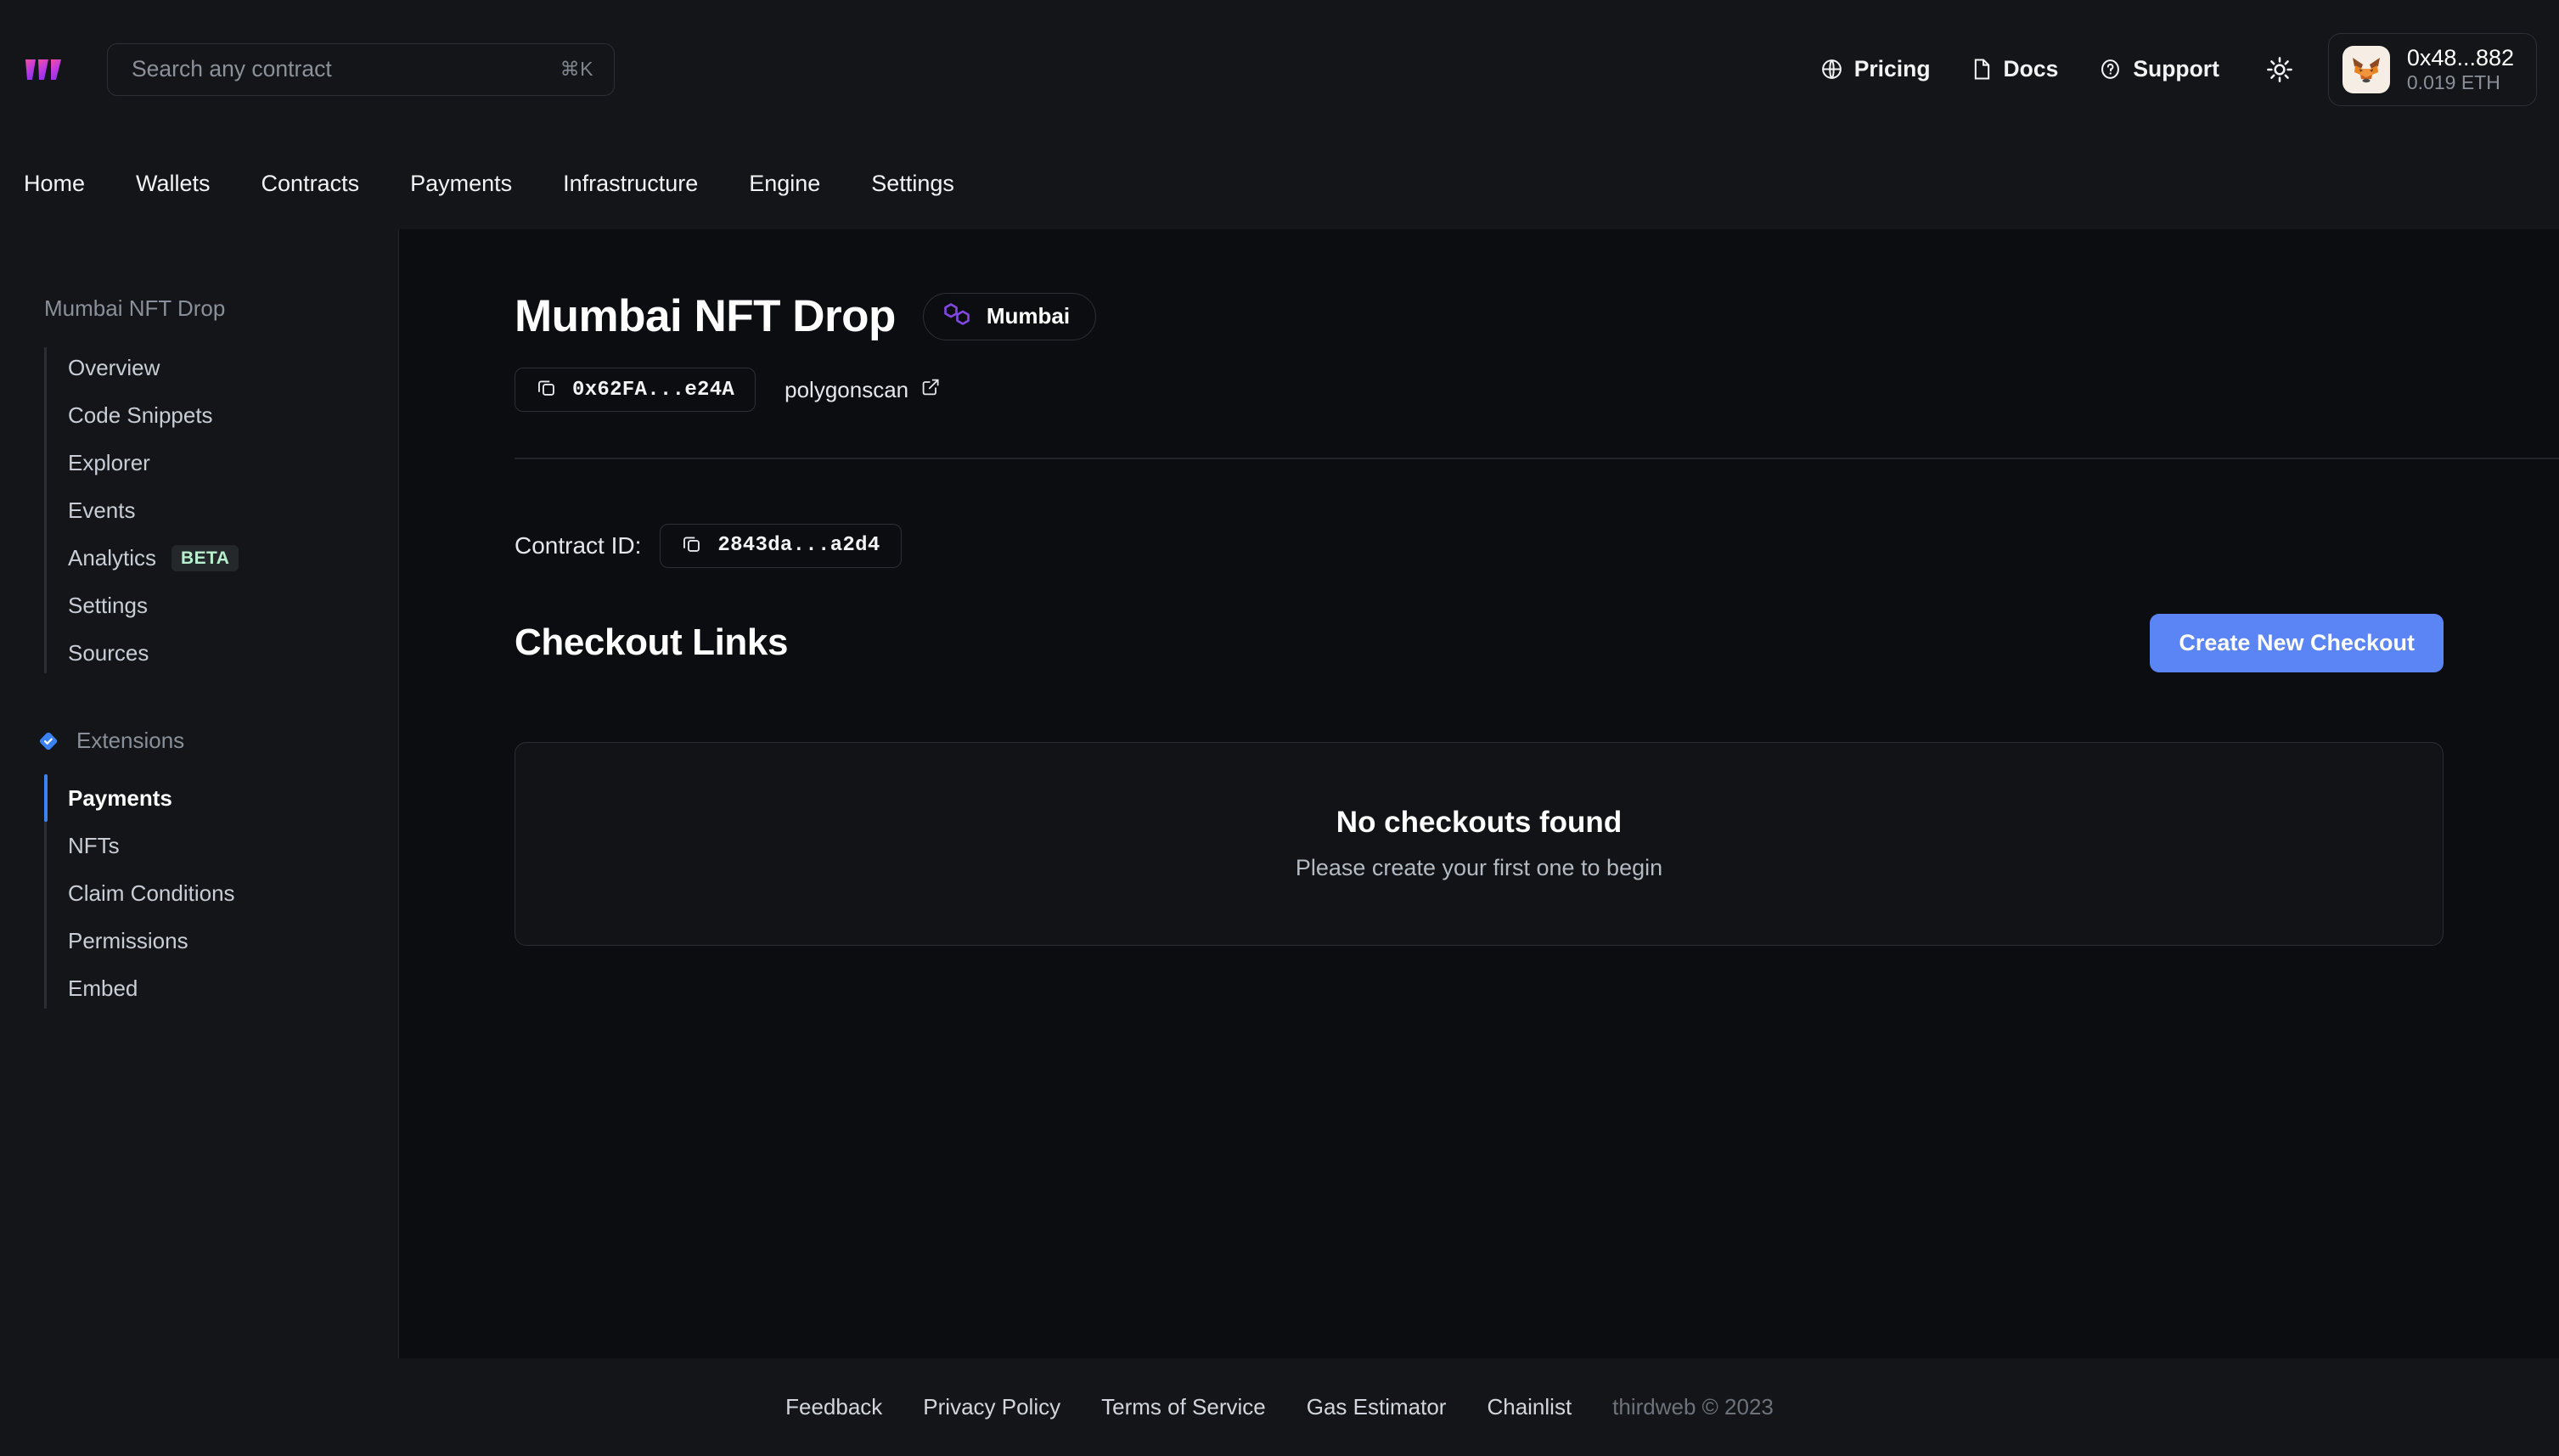  I want to click on docs-label: Docs, so click(2031, 69).